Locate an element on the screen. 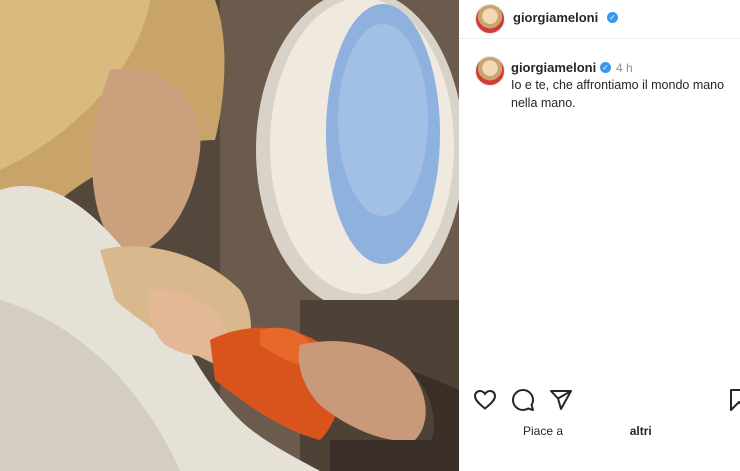 The width and height of the screenshot is (740, 471). likes-redacted-name is located at coordinates (596, 431).